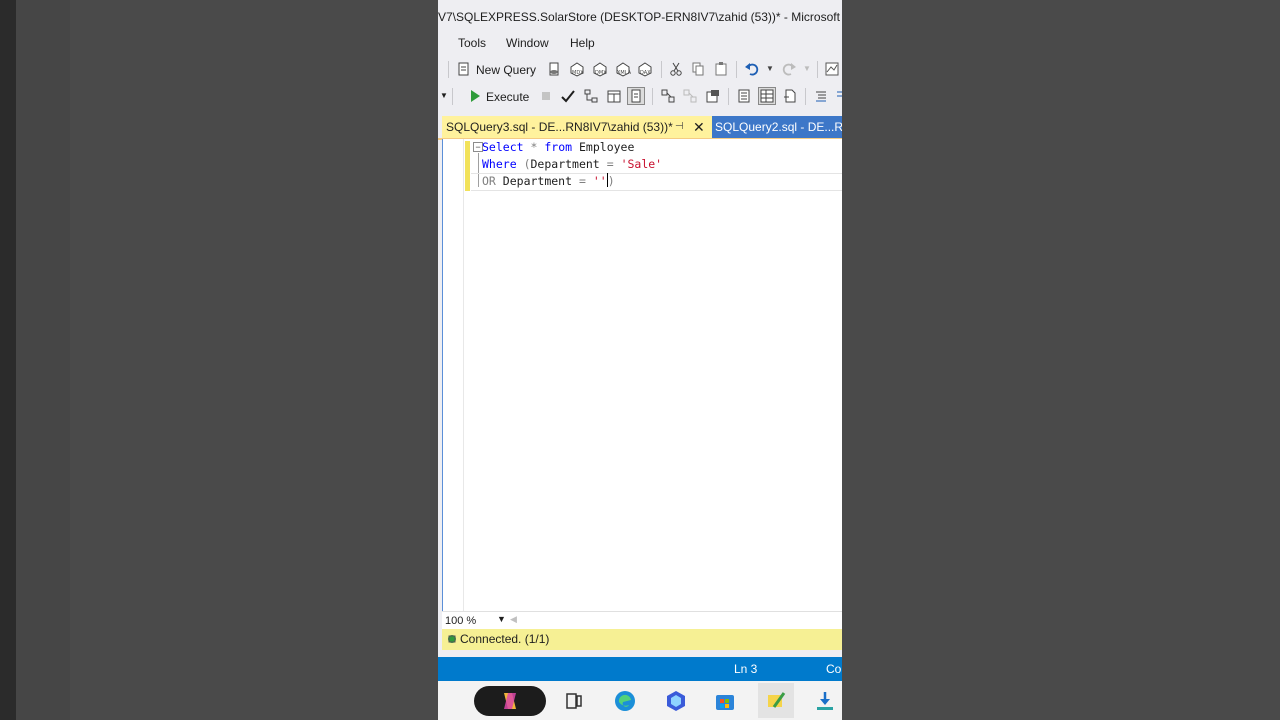 This screenshot has height=720, width=1280. Describe the element at coordinates (623, 69) in the screenshot. I see `xmla-query-icon: XMLA` at that location.